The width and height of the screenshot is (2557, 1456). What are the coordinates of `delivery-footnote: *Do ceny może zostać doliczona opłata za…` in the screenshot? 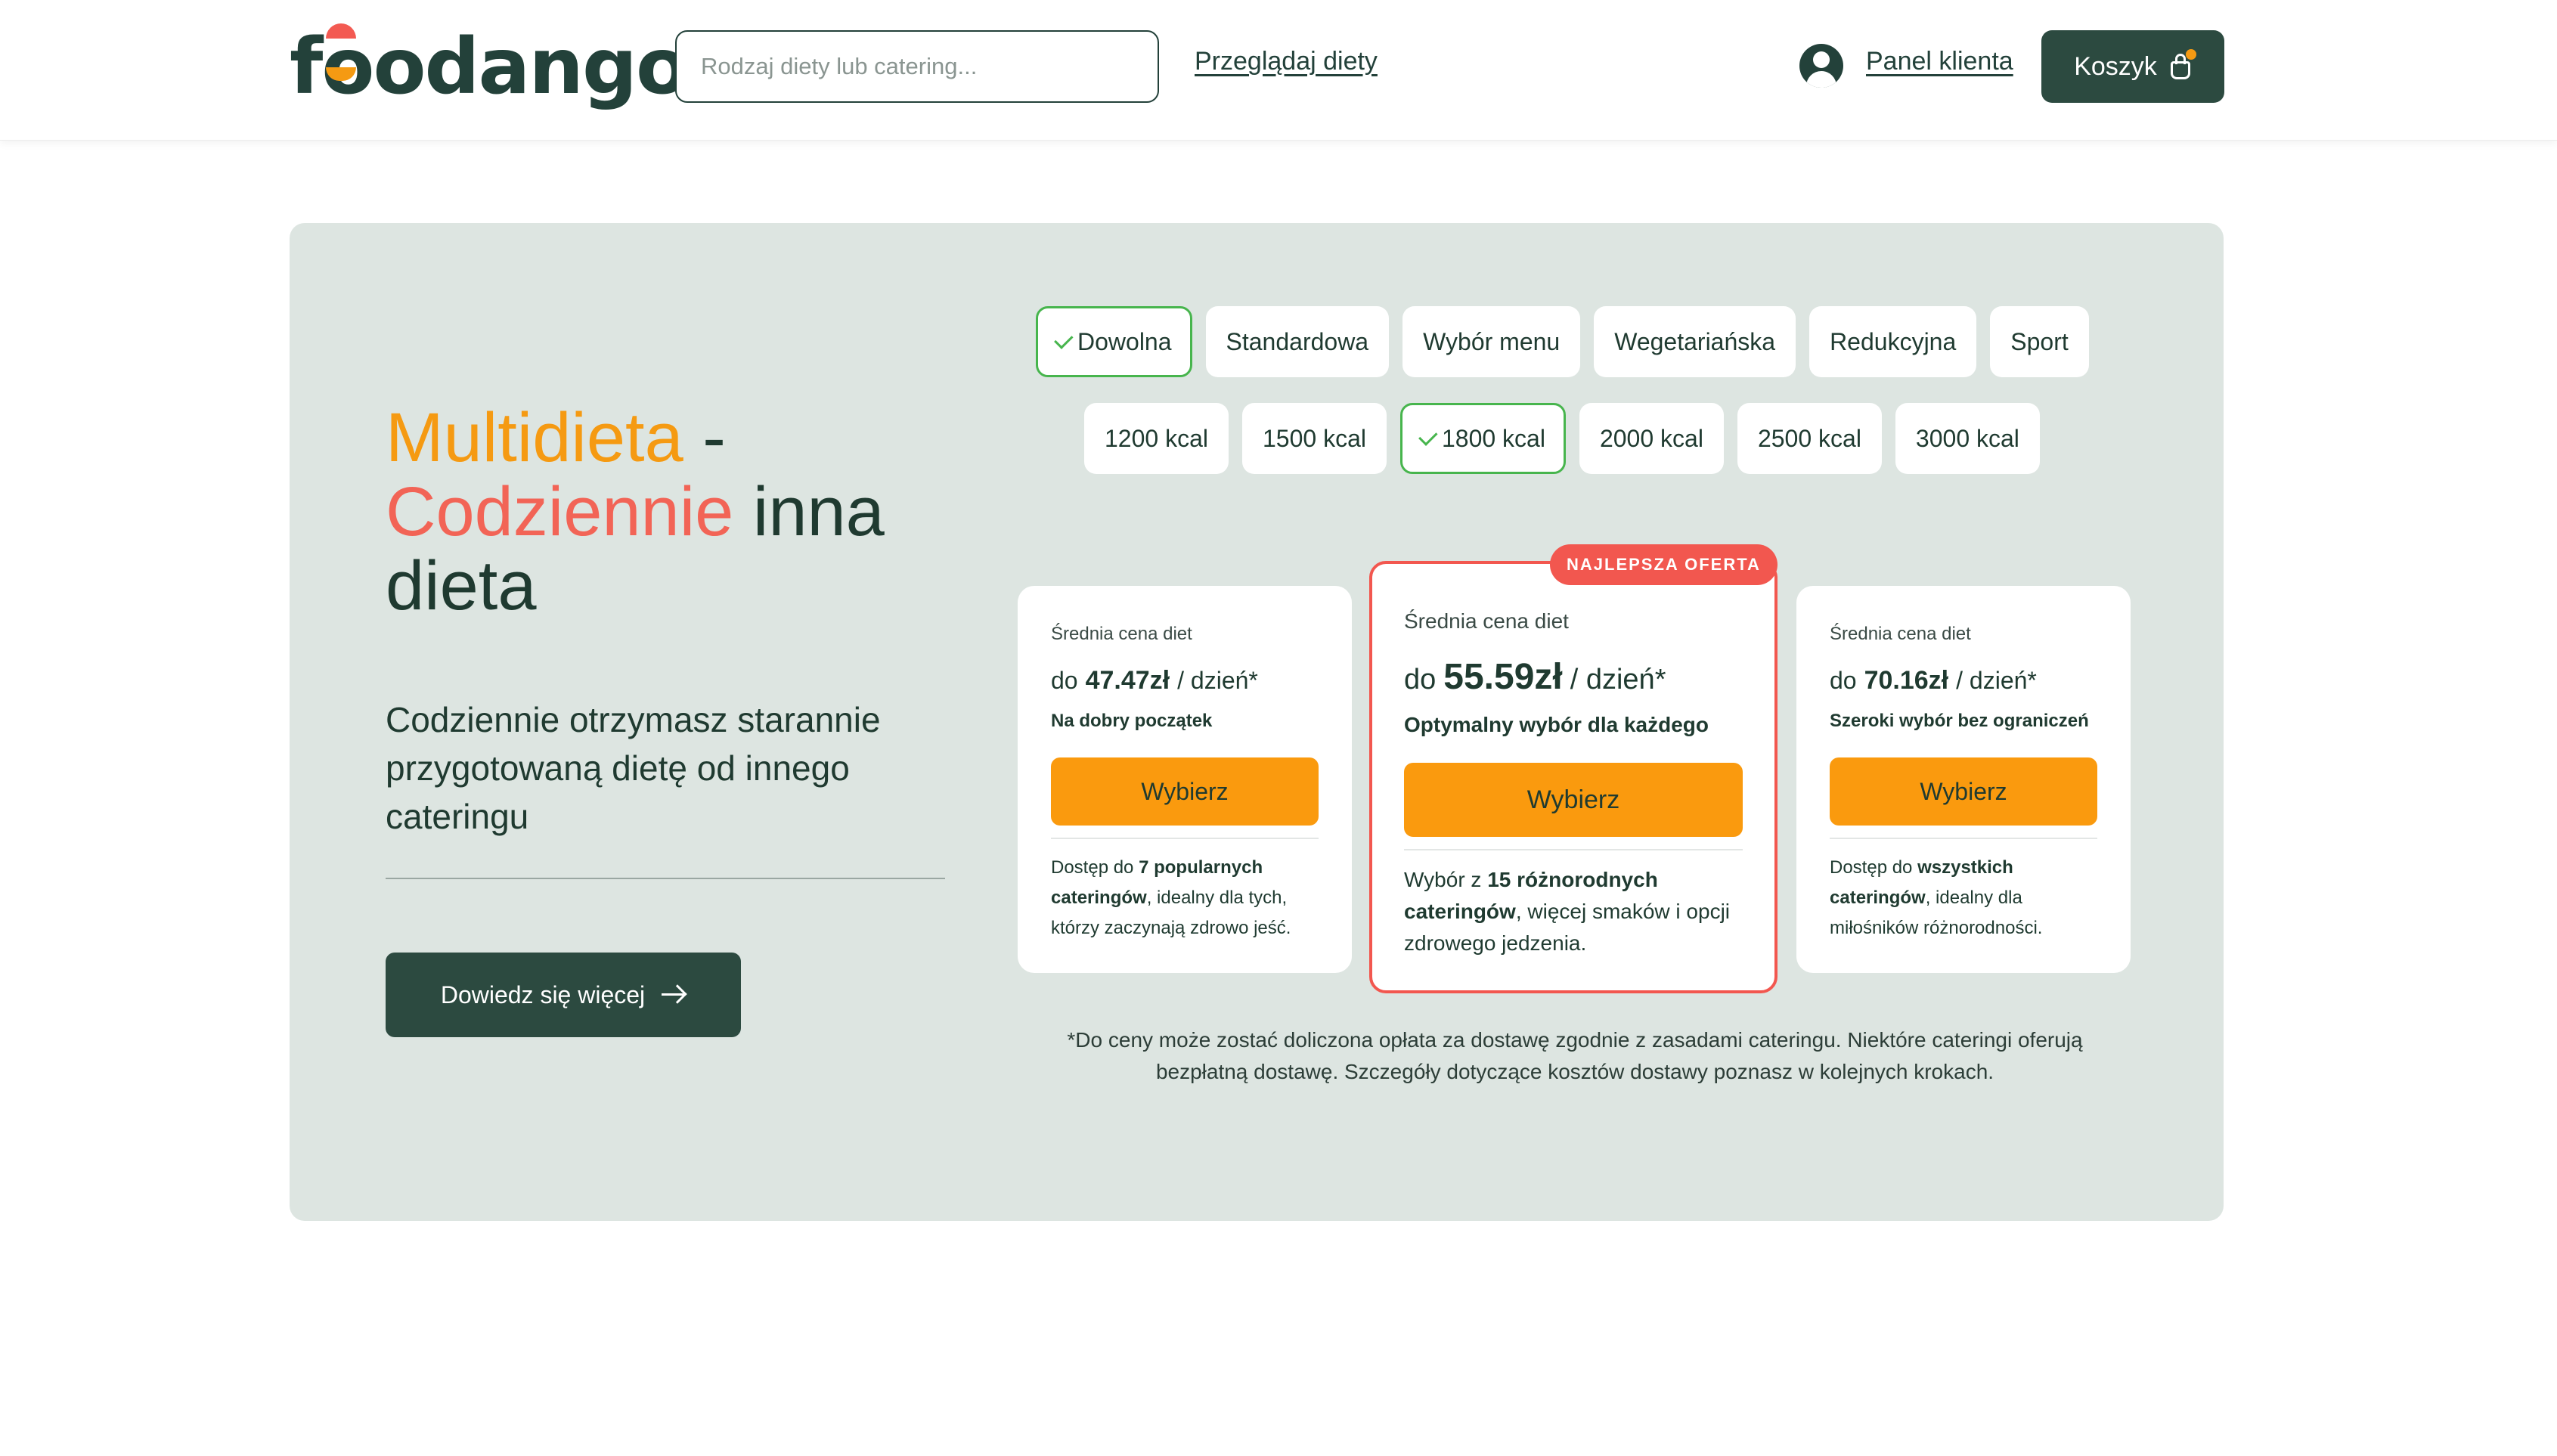 It's located at (1575, 1055).